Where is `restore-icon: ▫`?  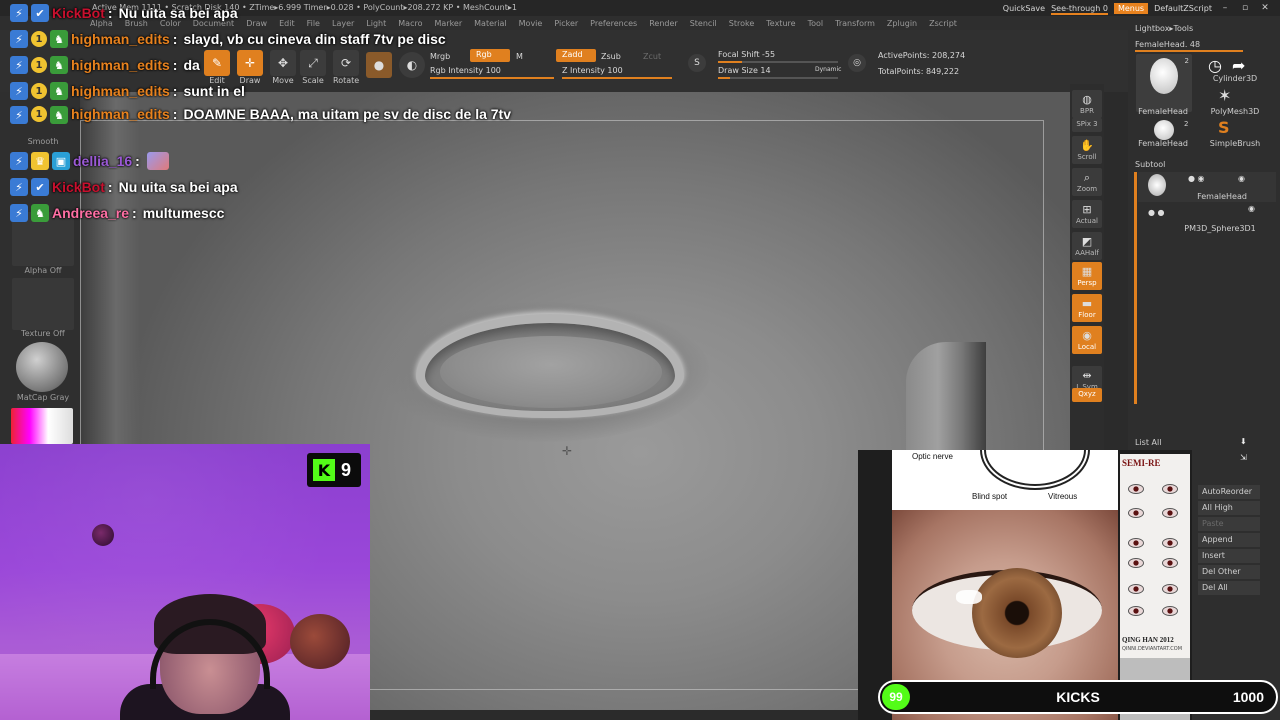
restore-icon: ▫ is located at coordinates (1245, 8).